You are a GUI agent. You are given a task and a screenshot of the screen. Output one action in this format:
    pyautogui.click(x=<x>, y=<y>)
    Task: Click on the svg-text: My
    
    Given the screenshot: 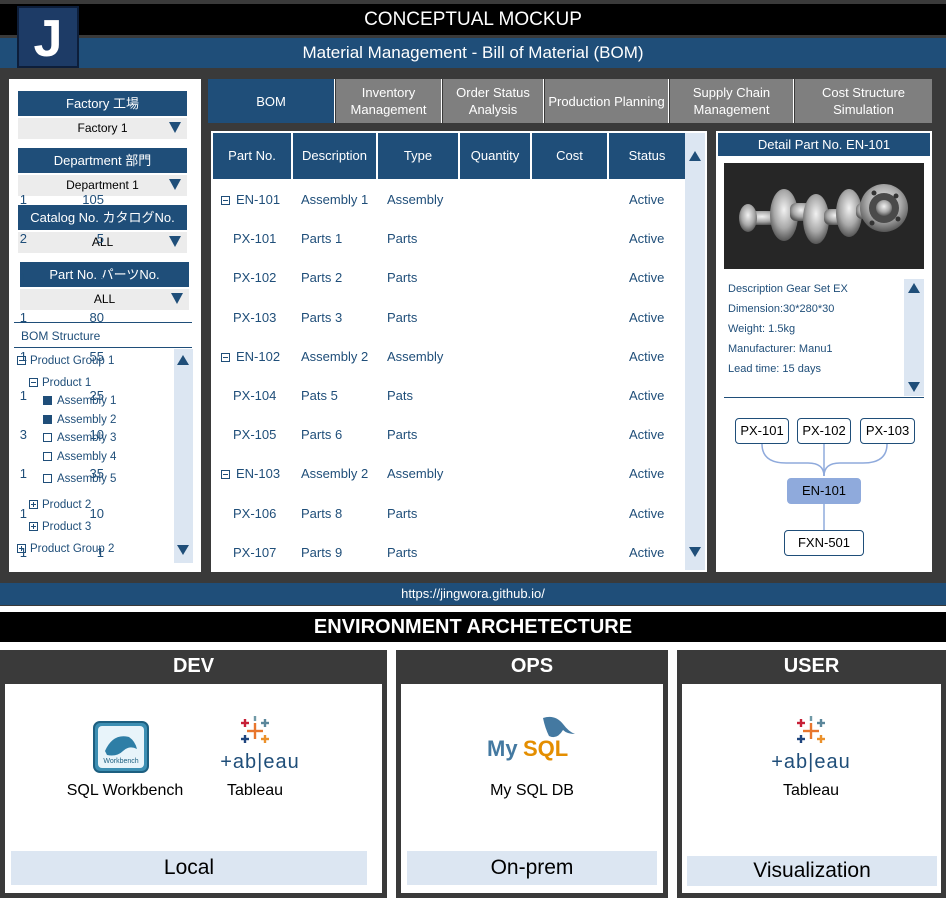 What is the action you would take?
    pyautogui.click(x=502, y=748)
    